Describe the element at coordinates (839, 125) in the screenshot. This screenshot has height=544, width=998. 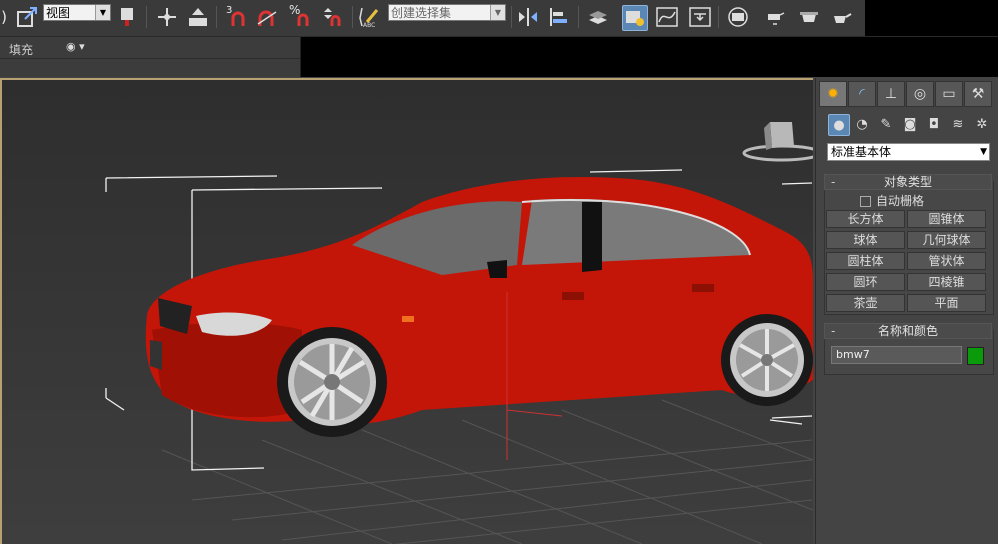
I see `geometry-sphere-icon: ●` at that location.